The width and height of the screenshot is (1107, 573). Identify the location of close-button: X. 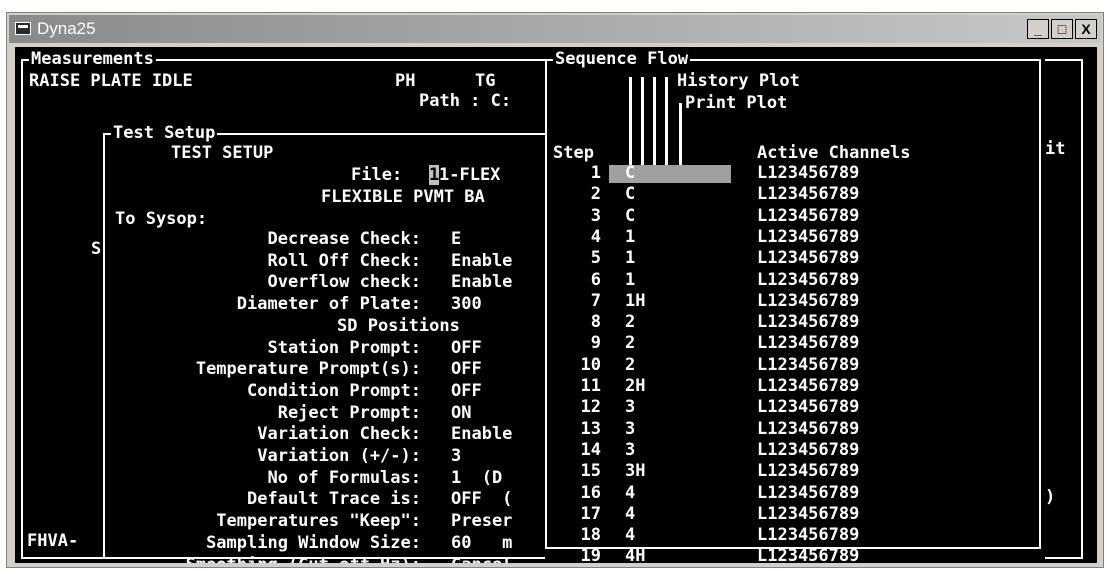
(1086, 29).